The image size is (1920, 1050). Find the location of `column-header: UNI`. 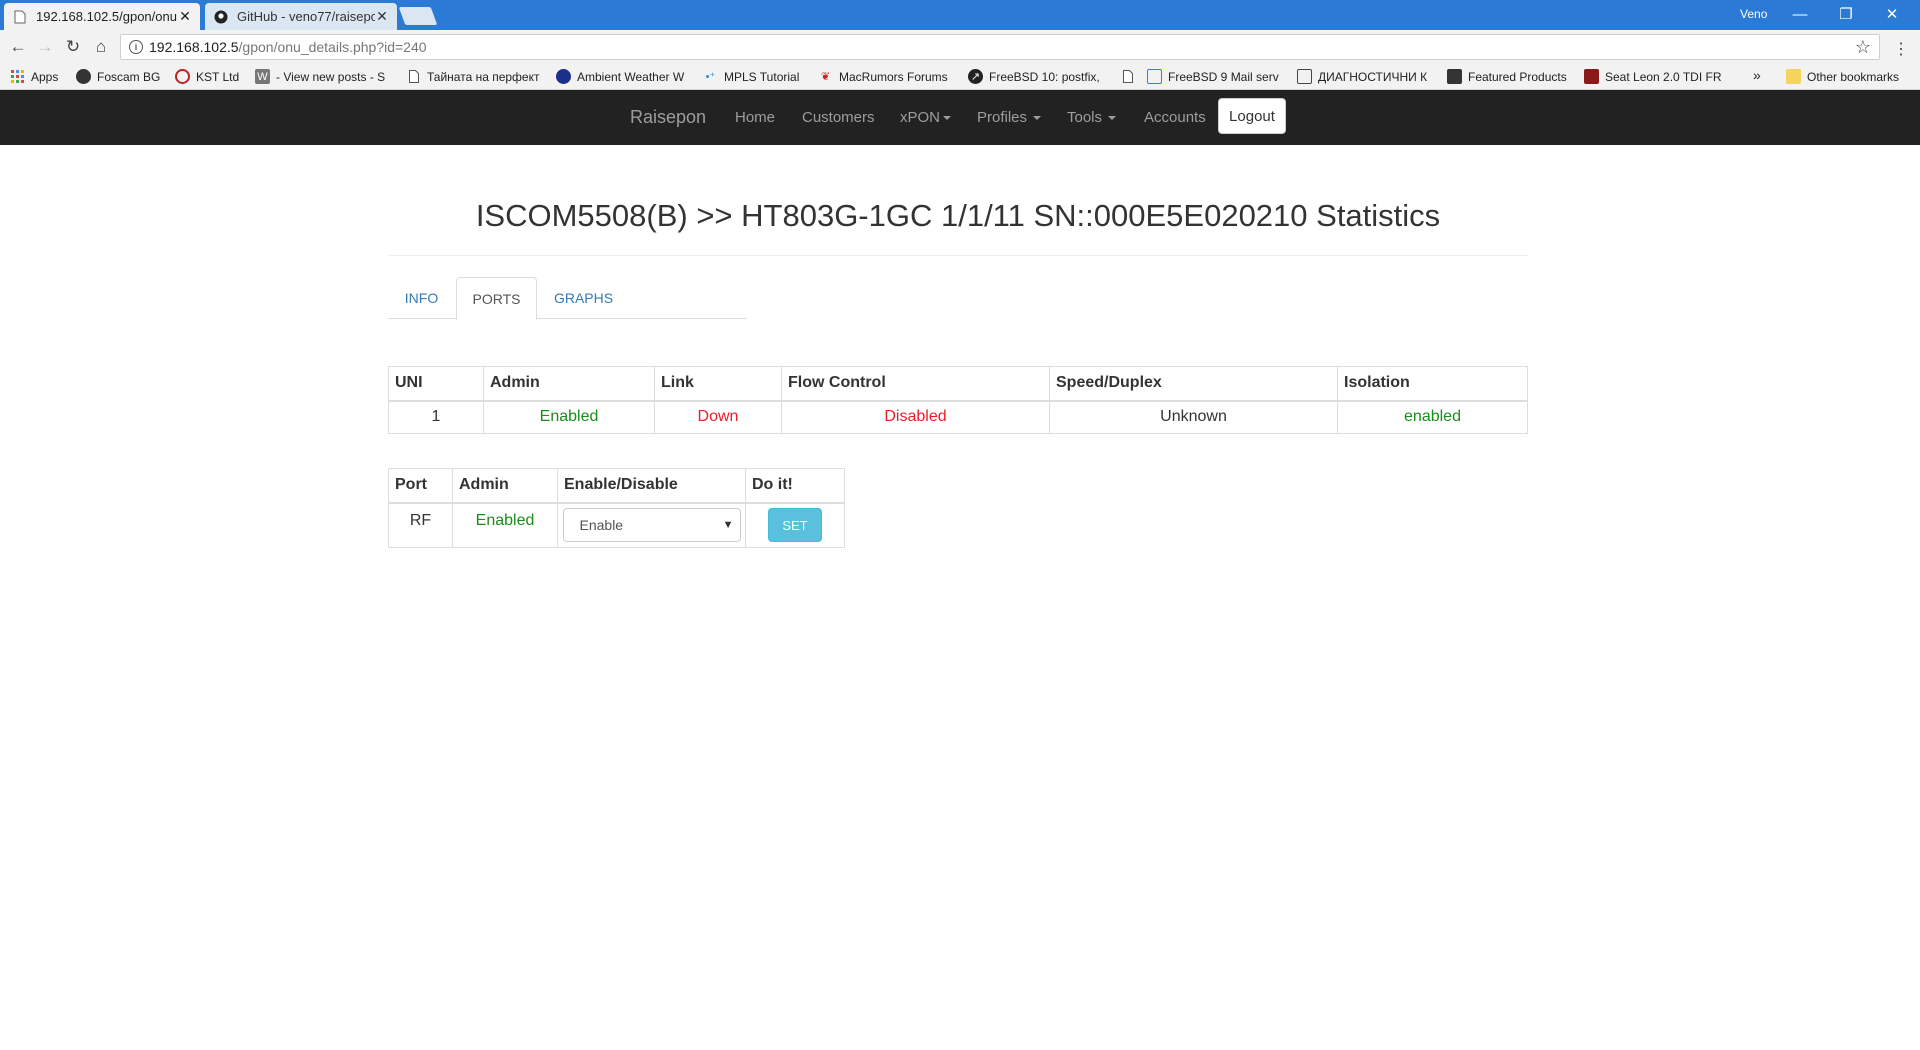

column-header: UNI is located at coordinates (436, 384).